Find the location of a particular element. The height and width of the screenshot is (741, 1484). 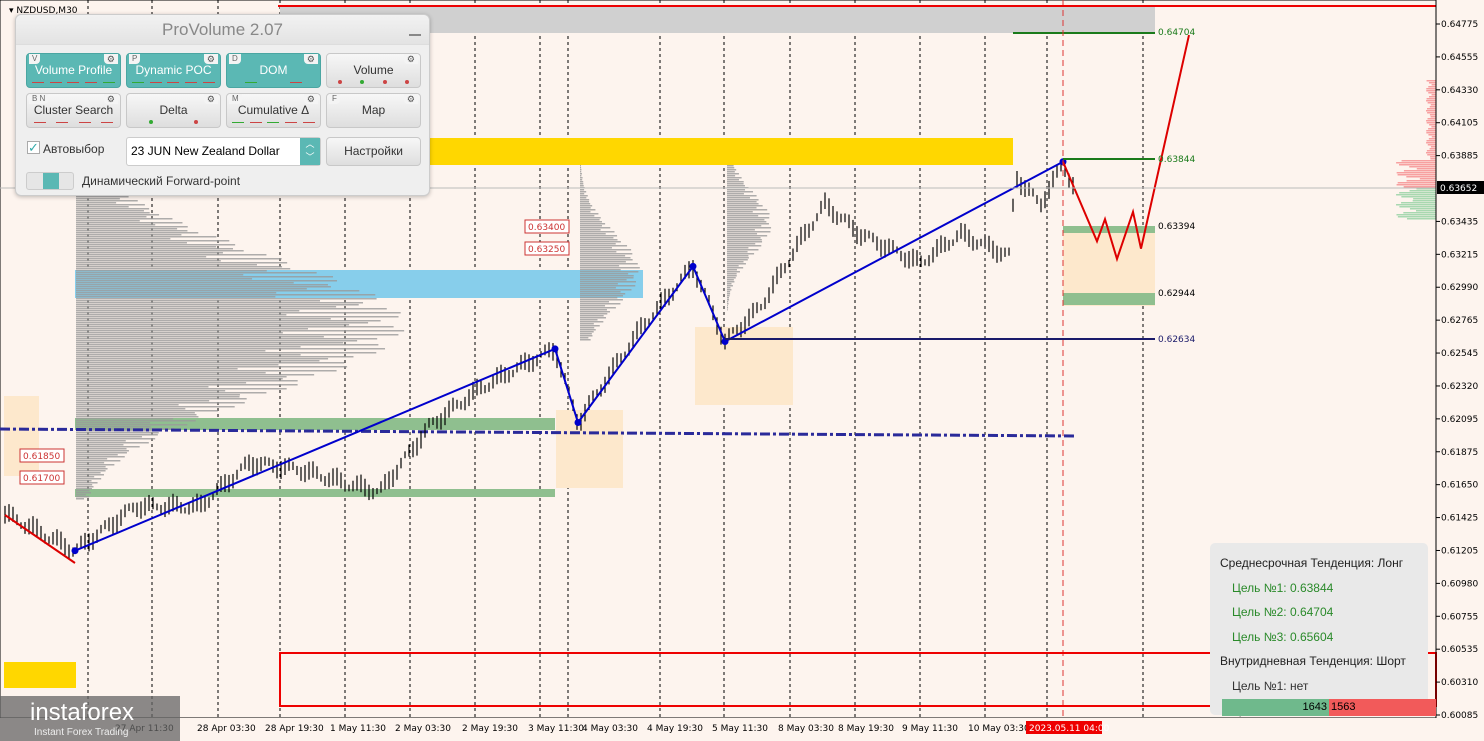

tool-label: Dynamic POC is located at coordinates (173, 70).